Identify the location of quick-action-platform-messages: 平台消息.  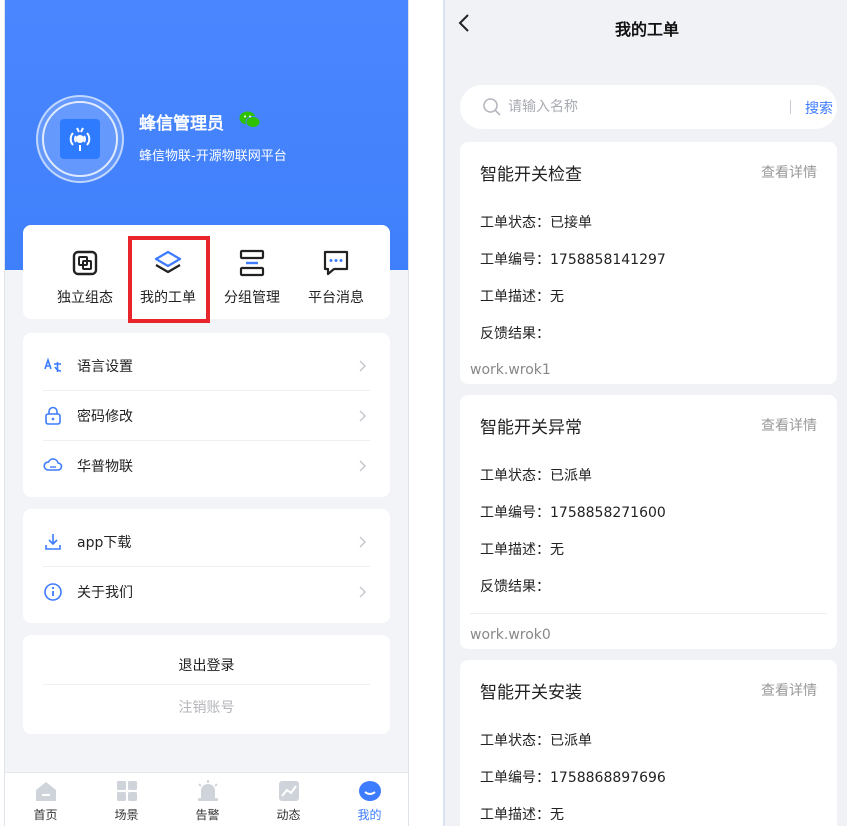
(336, 272).